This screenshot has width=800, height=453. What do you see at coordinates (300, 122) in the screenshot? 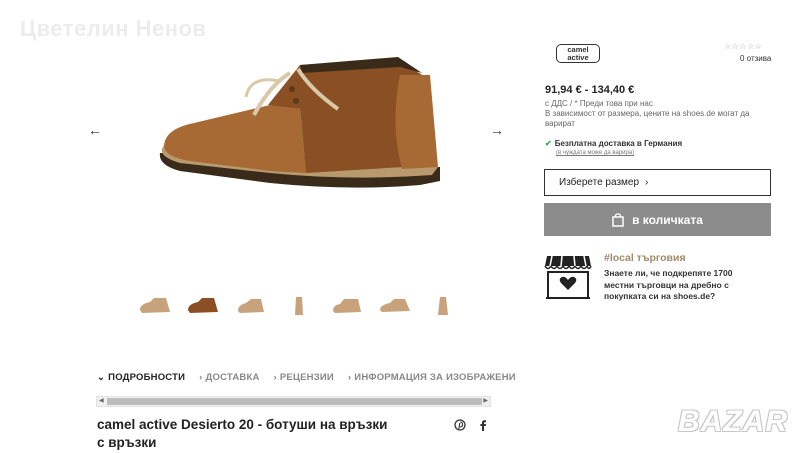
I see `product-main-image` at bounding box center [300, 122].